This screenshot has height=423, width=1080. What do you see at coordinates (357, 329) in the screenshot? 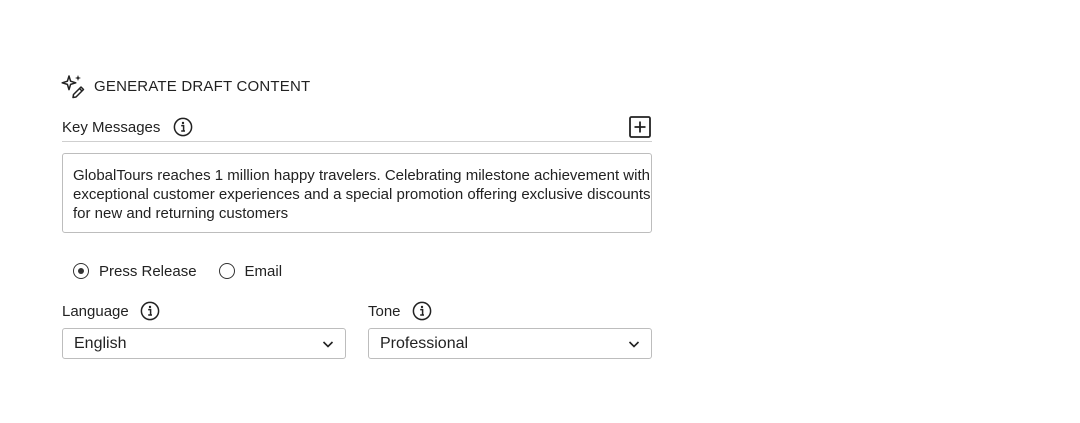
I see `settings-row: Language English Tone Professional` at bounding box center [357, 329].